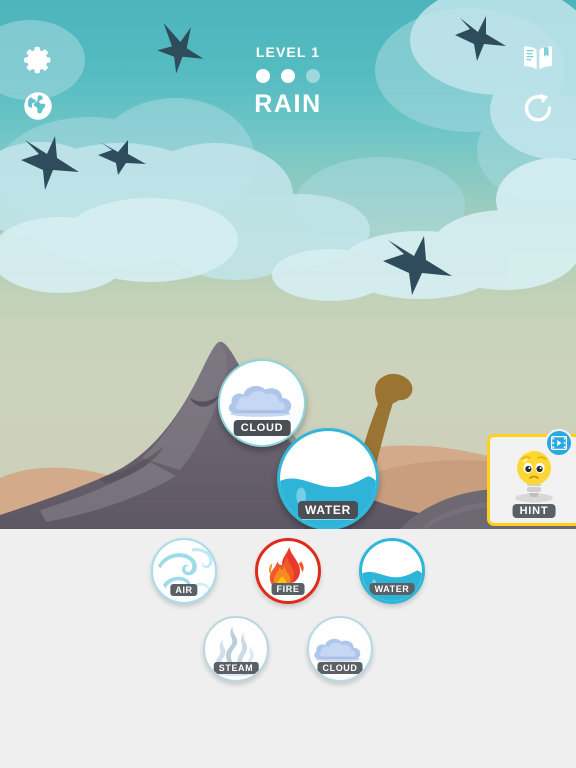 The image size is (576, 768). What do you see at coordinates (392, 571) in the screenshot?
I see `element-water: WATER` at bounding box center [392, 571].